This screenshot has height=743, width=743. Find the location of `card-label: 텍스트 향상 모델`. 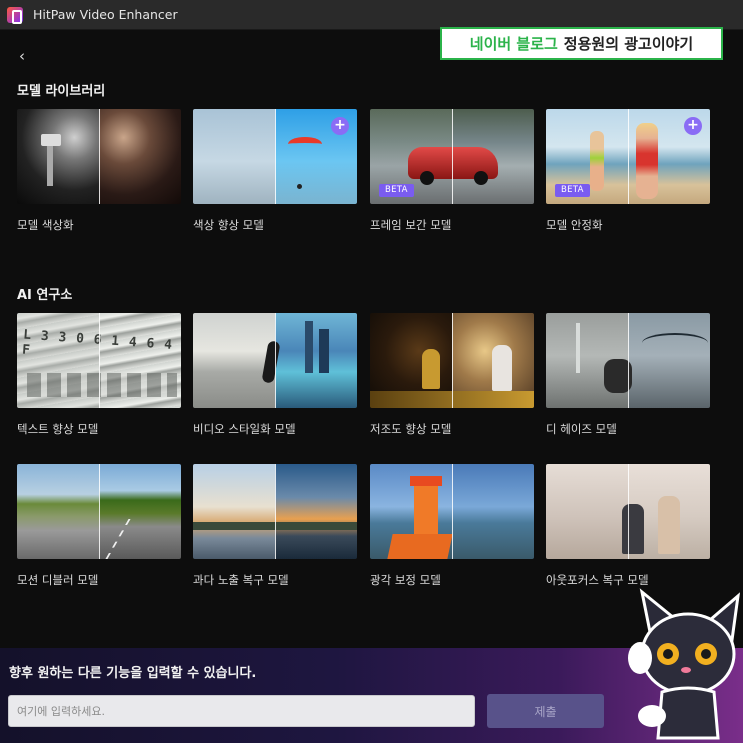

card-label: 텍스트 향상 모델 is located at coordinates (58, 429).